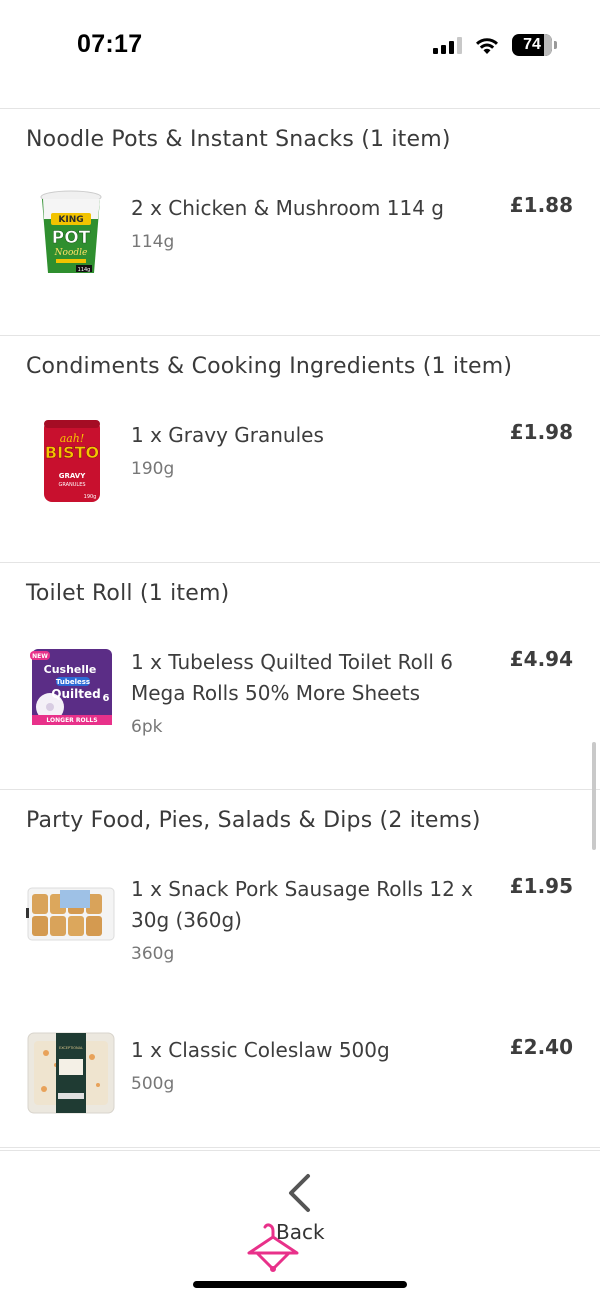 This screenshot has width=600, height=1301. Describe the element at coordinates (487, 46) in the screenshot. I see `wifi-icon` at that location.